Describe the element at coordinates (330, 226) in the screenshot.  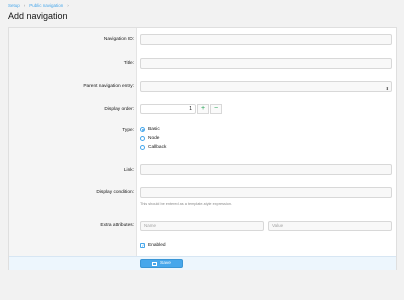
I see `attribute-value-input: Value` at that location.